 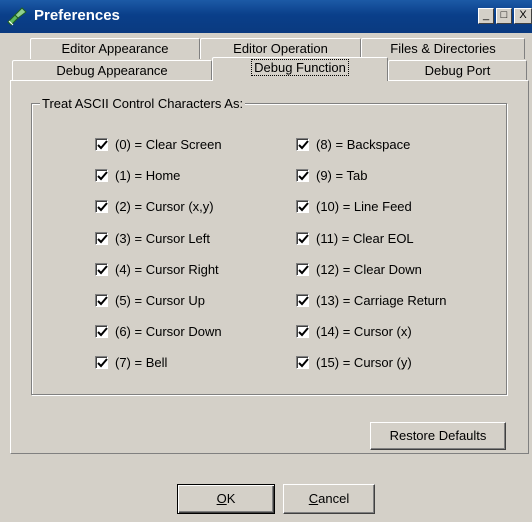 What do you see at coordinates (364, 206) in the screenshot?
I see `checkbox-label: (10) = Line Feed` at bounding box center [364, 206].